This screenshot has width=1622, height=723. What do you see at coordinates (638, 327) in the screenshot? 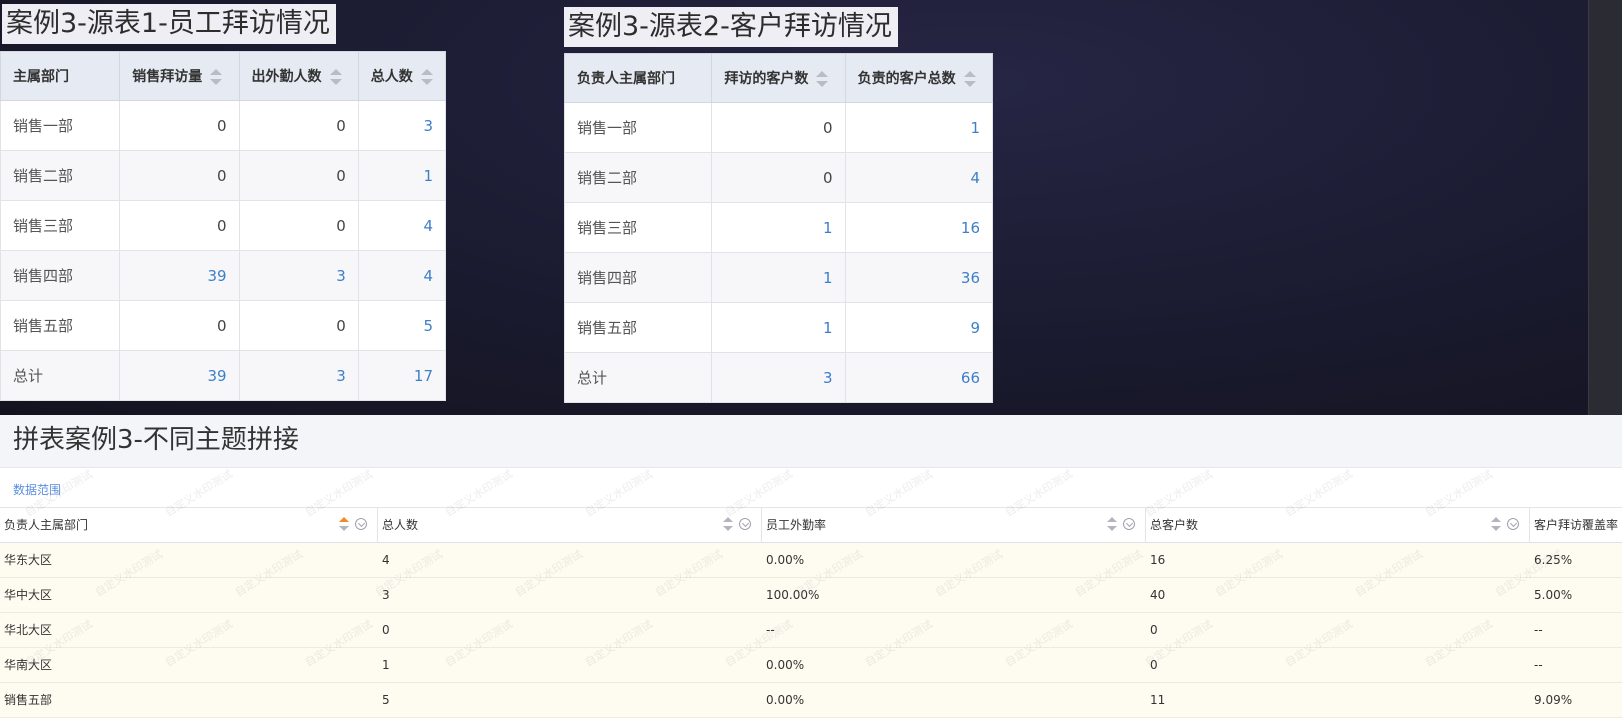
I see `row-label: 销售五部` at bounding box center [638, 327].